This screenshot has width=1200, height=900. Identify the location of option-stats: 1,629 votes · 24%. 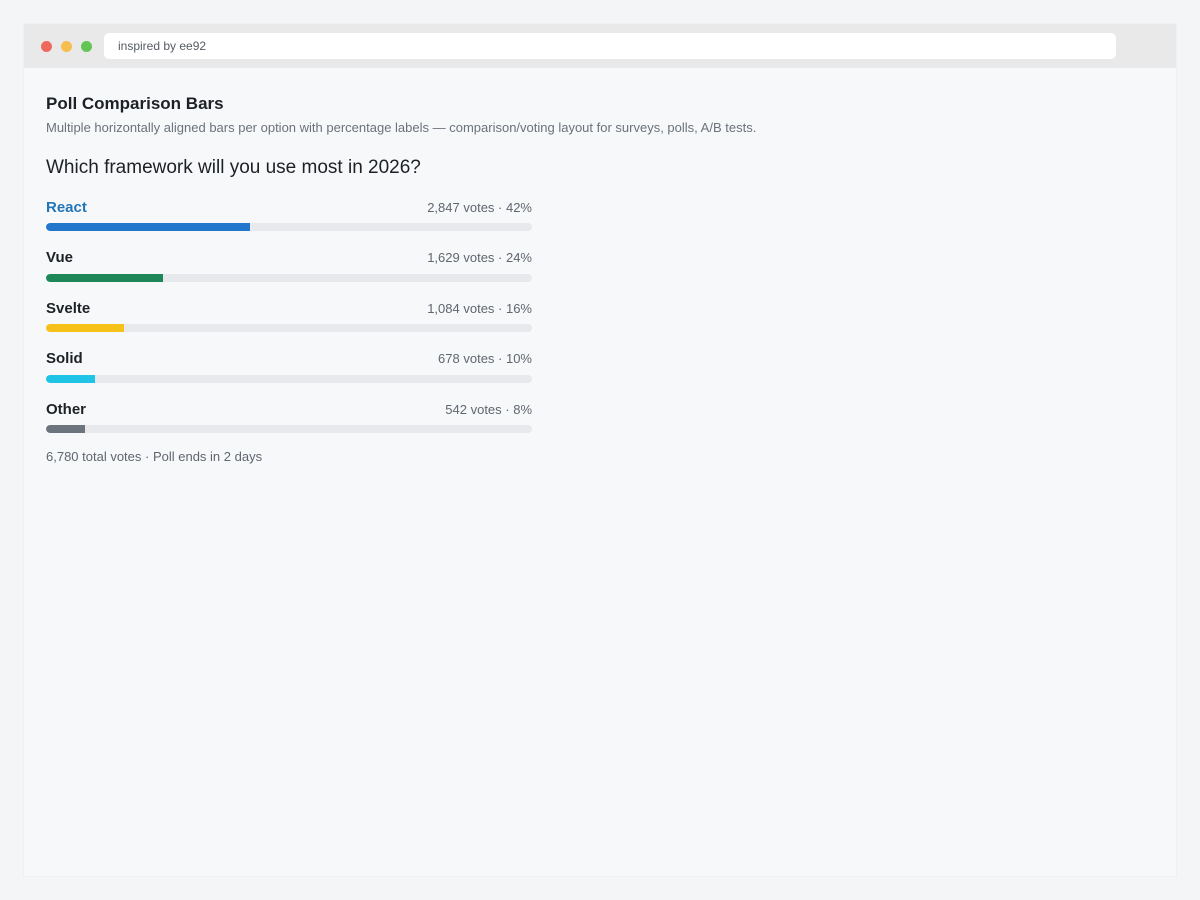
(479, 257).